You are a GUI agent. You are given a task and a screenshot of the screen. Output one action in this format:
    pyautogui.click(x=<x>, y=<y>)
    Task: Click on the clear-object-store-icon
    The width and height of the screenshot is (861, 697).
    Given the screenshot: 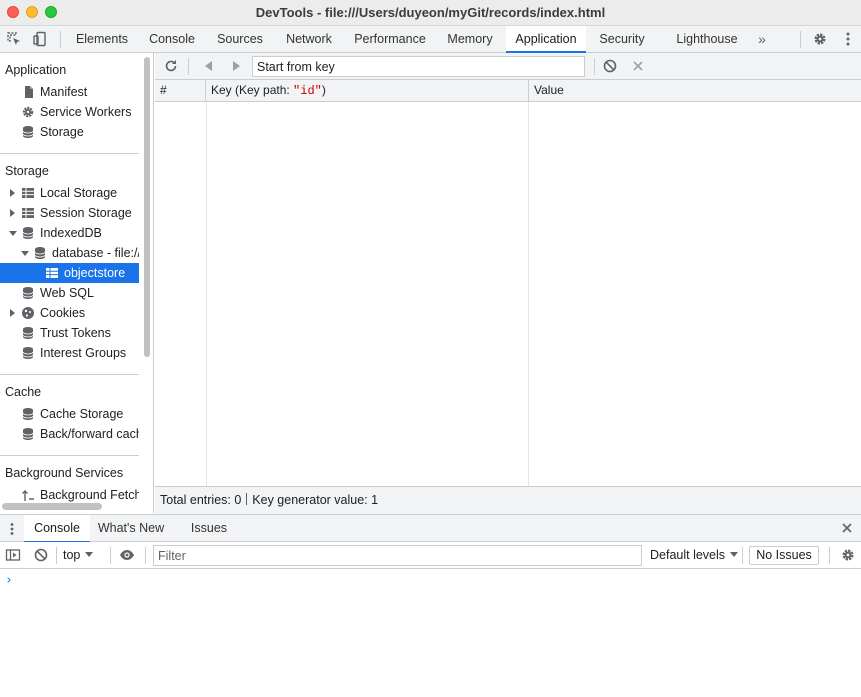 What is the action you would take?
    pyautogui.click(x=610, y=66)
    